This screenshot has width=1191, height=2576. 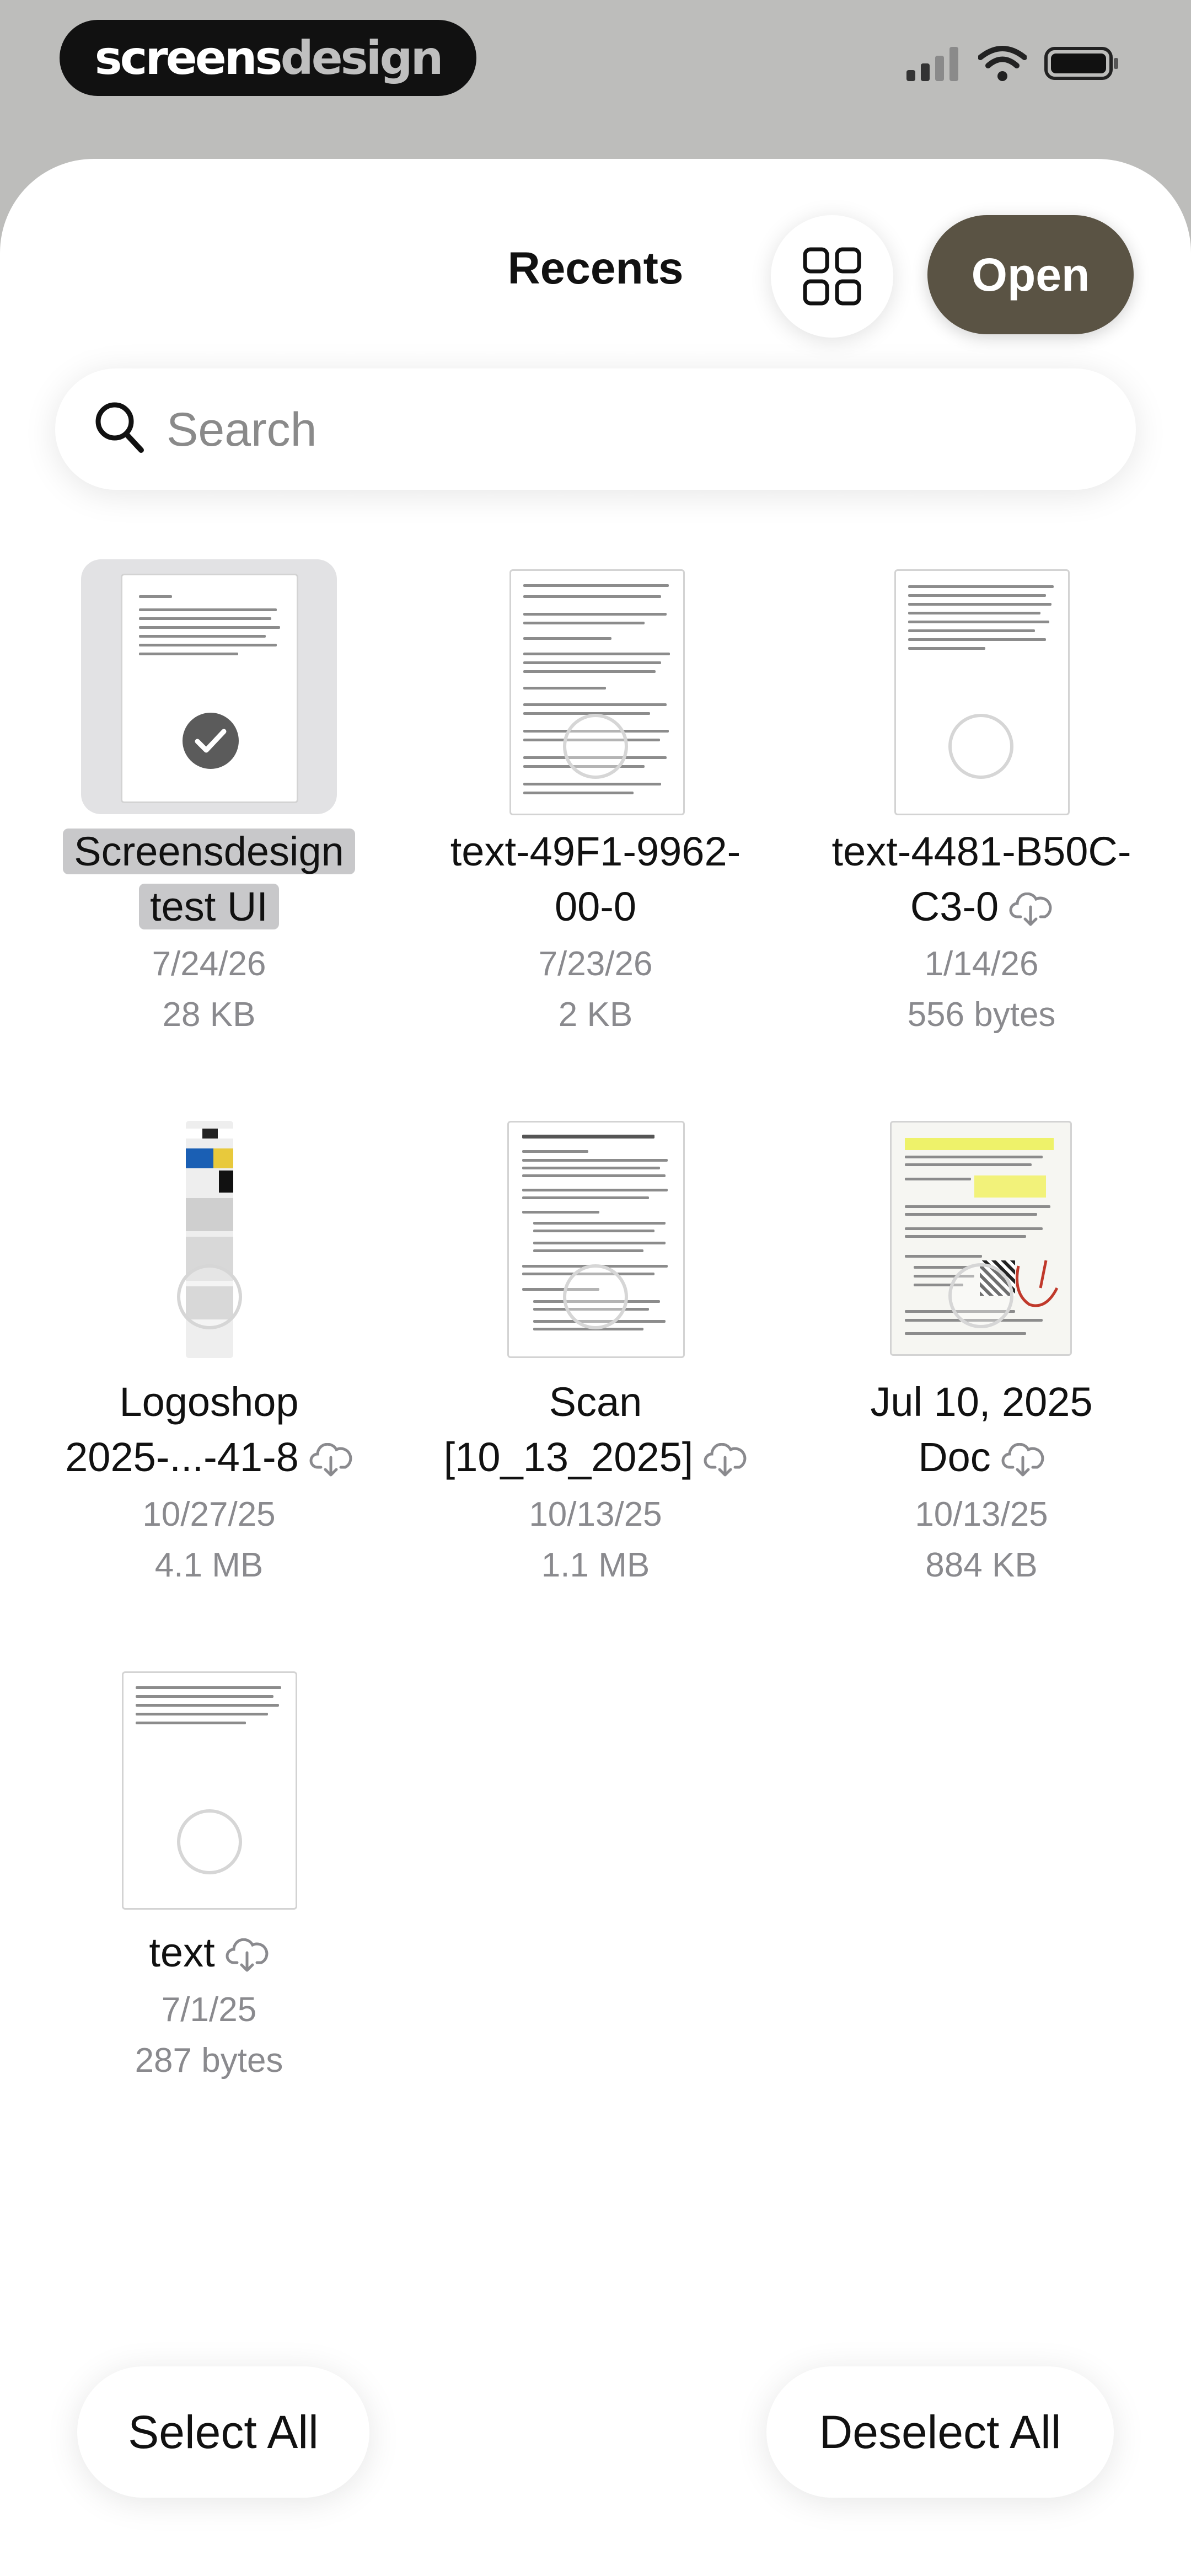 I want to click on brand-logo: screens design, so click(x=268, y=58).